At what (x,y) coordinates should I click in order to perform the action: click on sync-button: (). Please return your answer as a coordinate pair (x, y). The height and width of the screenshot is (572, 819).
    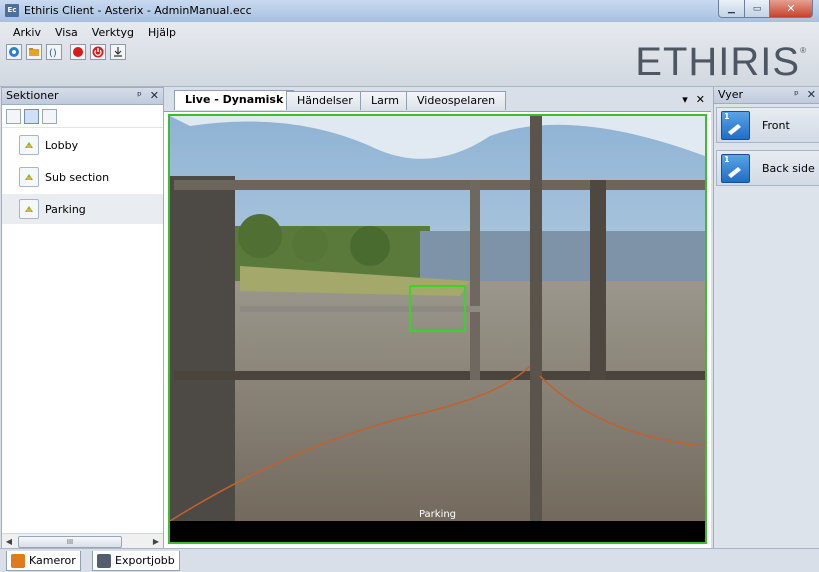
    Looking at the image, I should click on (54, 52).